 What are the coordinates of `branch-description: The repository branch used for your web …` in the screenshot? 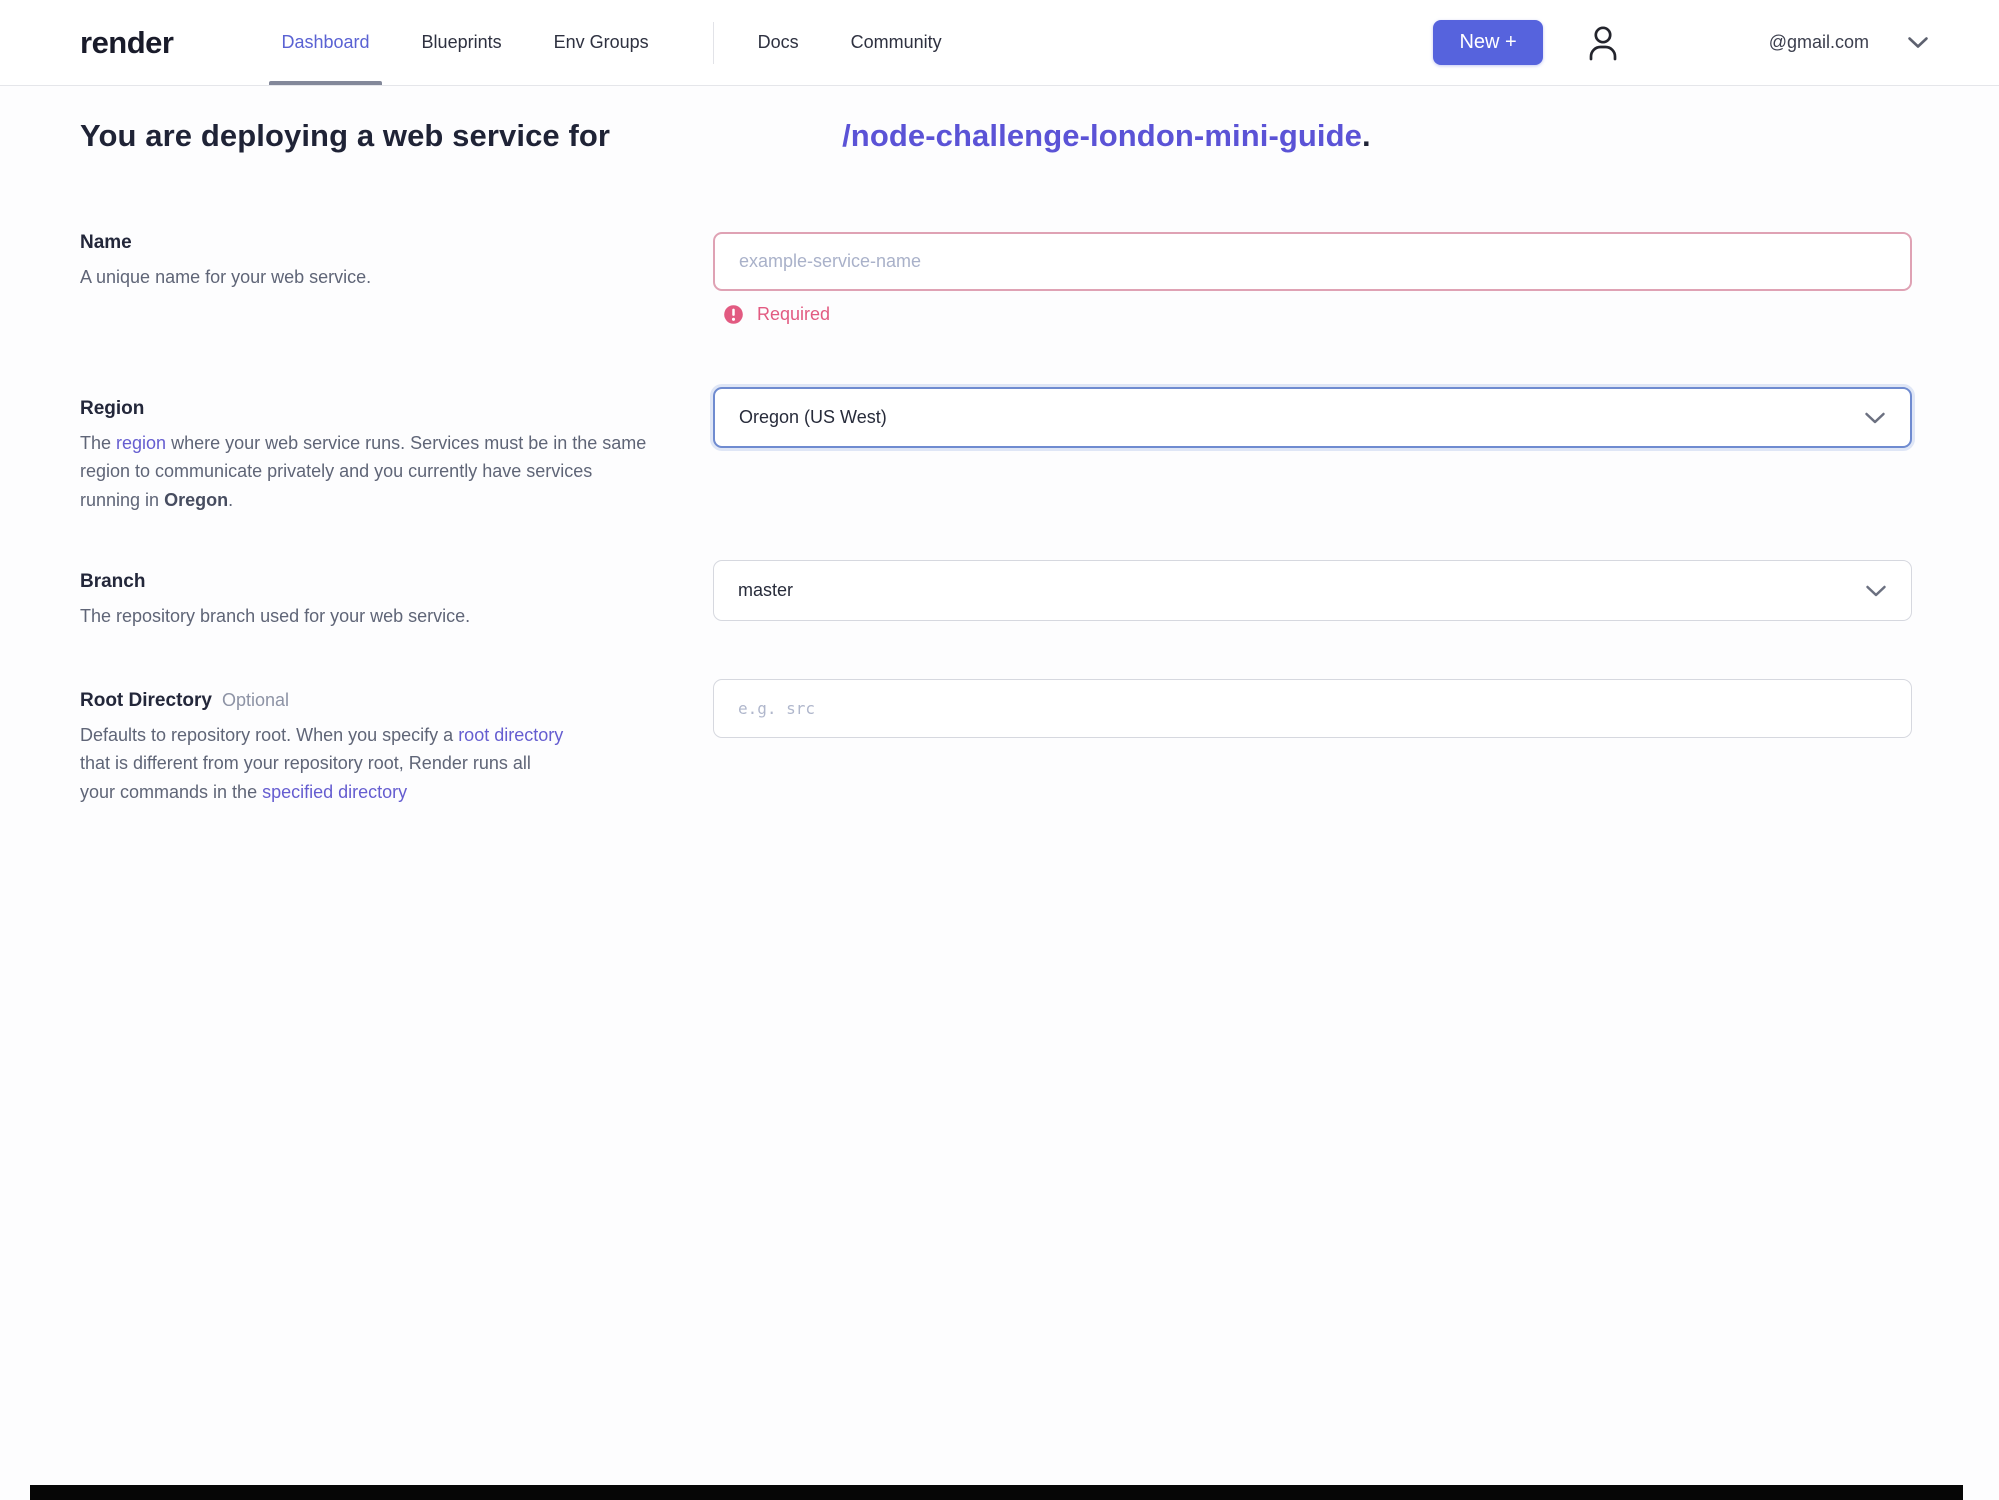 It's located at (275, 616).